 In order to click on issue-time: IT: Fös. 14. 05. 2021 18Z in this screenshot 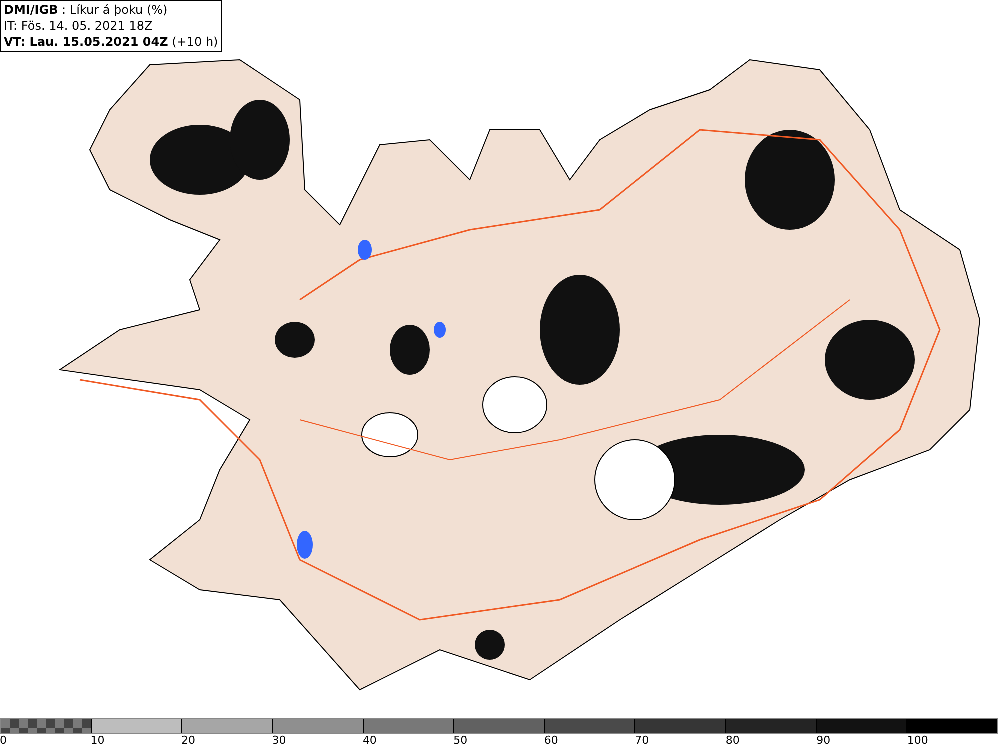, I will do `click(79, 26)`.